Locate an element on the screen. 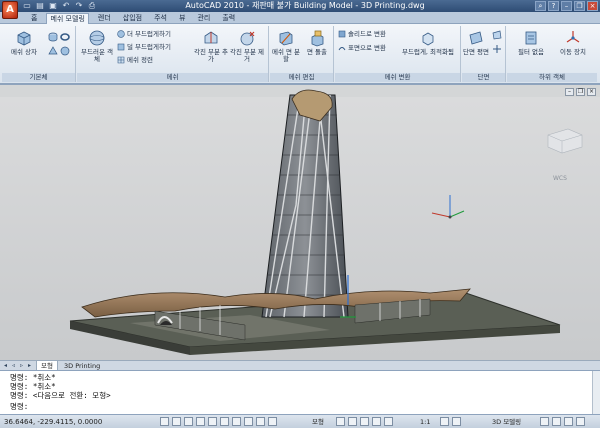 Image resolution: width=600 pixels, height=428 pixels. isolate-objects-icon is located at coordinates (568, 421).